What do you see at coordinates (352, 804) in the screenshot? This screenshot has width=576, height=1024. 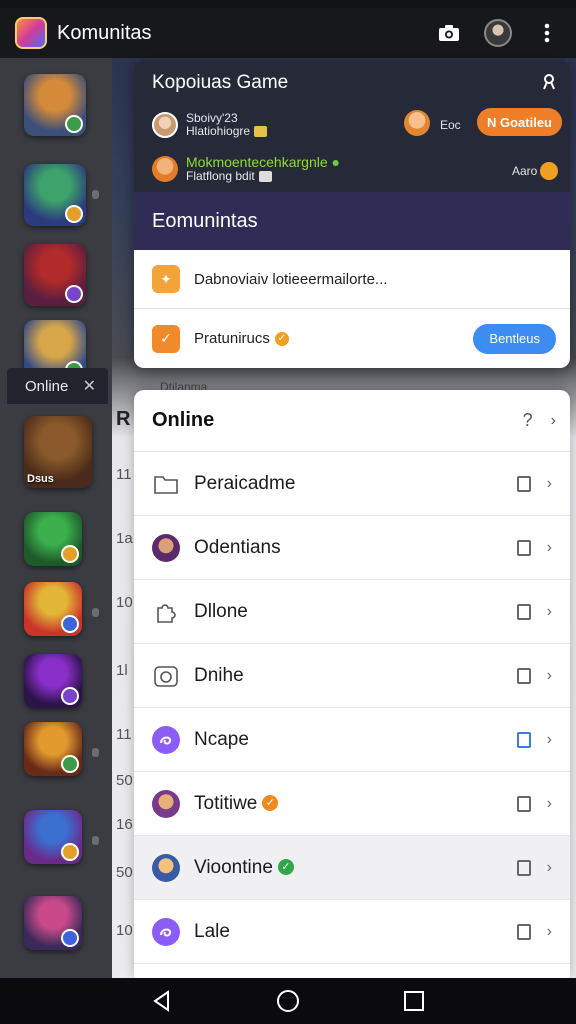 I see `online-list-item: Totitiwe ✓ ›` at bounding box center [352, 804].